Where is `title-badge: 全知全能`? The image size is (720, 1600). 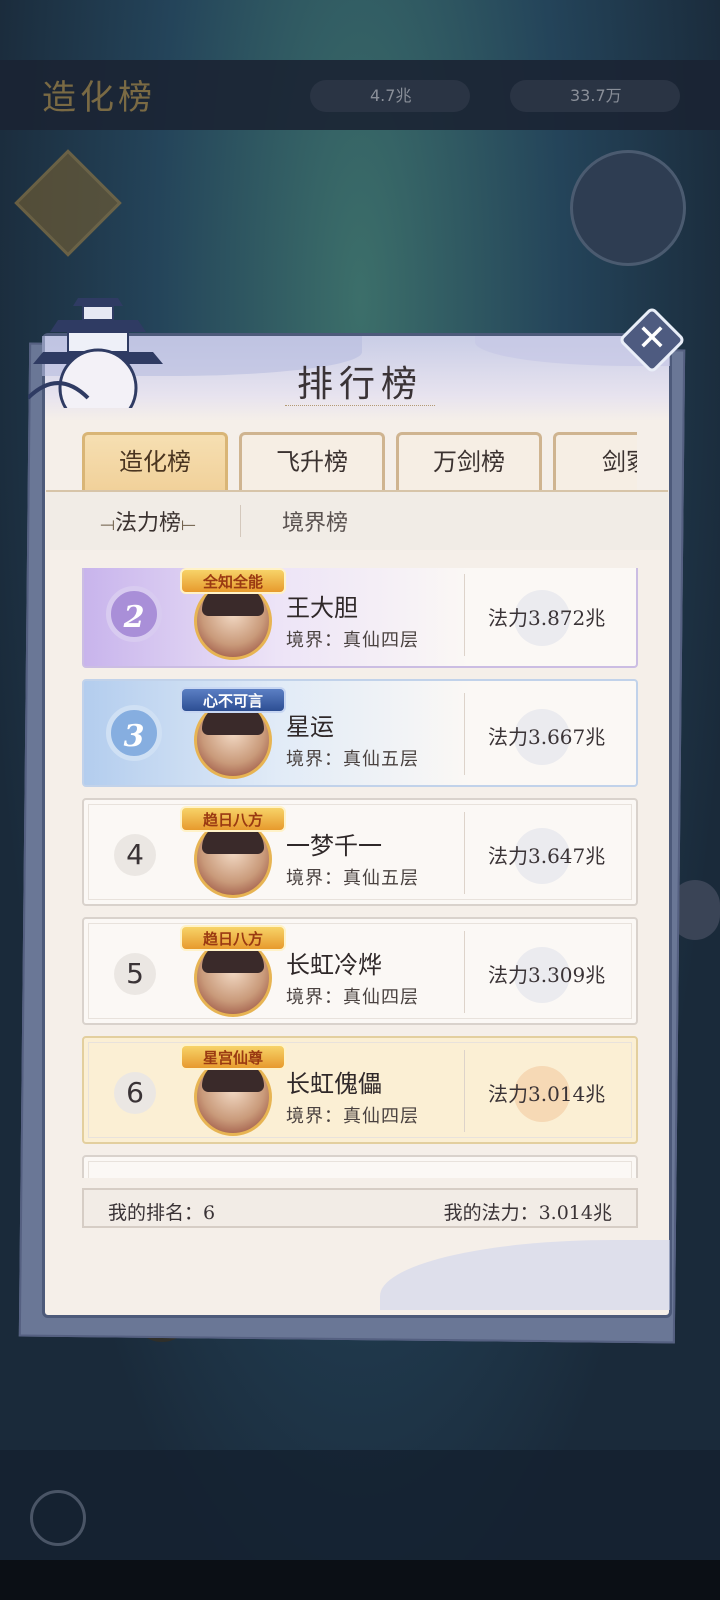
title-badge: 全知全能 is located at coordinates (233, 581).